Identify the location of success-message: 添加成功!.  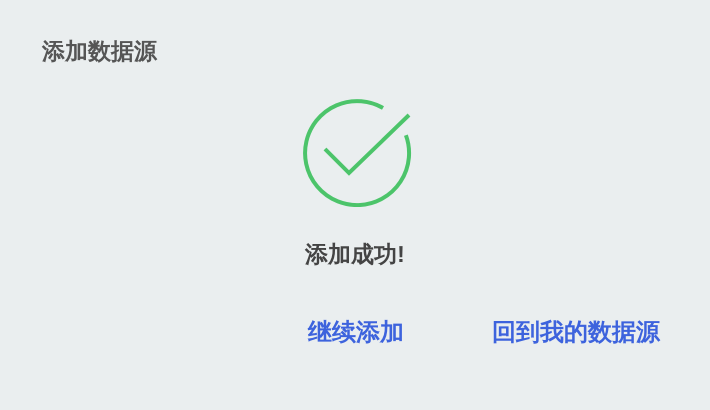
(355, 254).